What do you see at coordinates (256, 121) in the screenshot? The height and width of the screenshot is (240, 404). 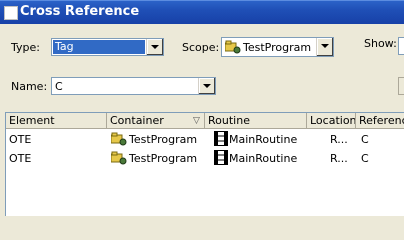 I see `column-header-routine: Routine` at bounding box center [256, 121].